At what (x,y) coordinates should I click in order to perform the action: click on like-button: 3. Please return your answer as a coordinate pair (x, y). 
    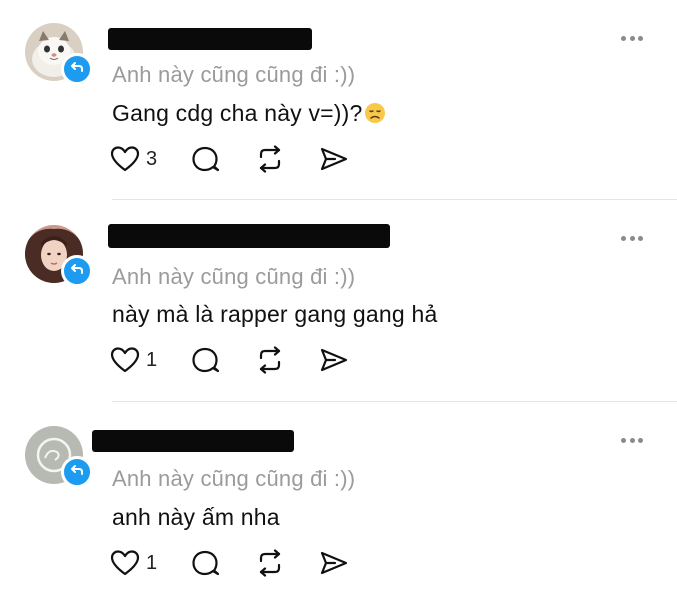
    Looking at the image, I should click on (133, 159).